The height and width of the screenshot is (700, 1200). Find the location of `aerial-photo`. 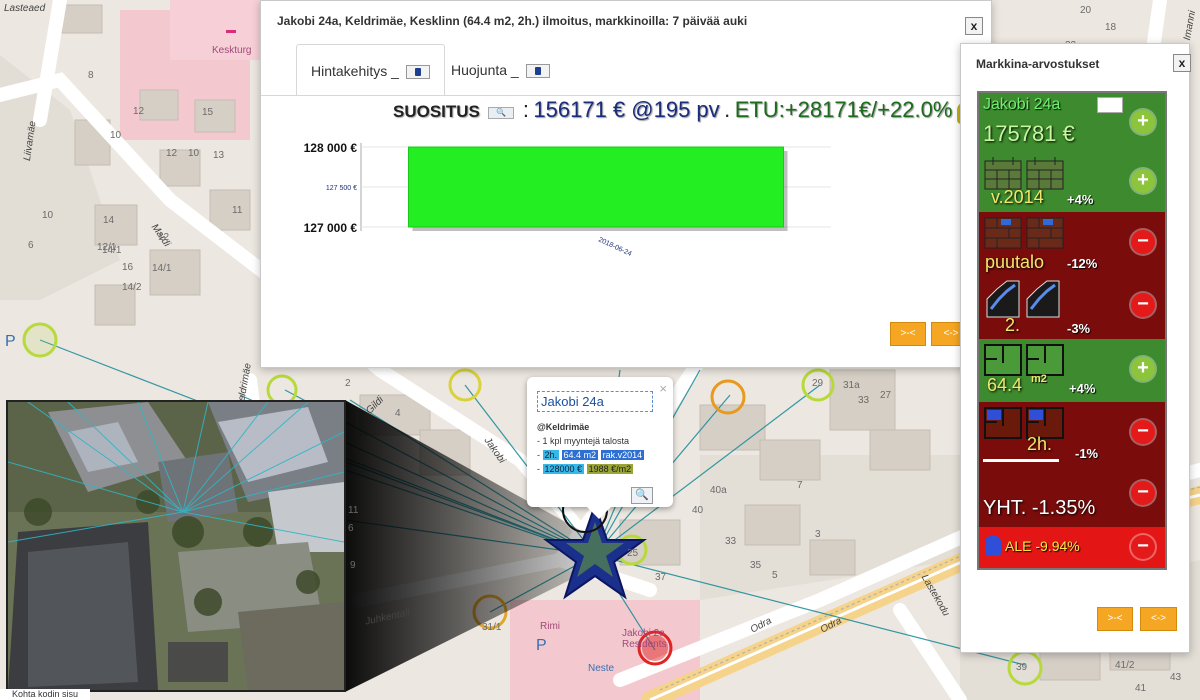

aerial-photo is located at coordinates (176, 546).